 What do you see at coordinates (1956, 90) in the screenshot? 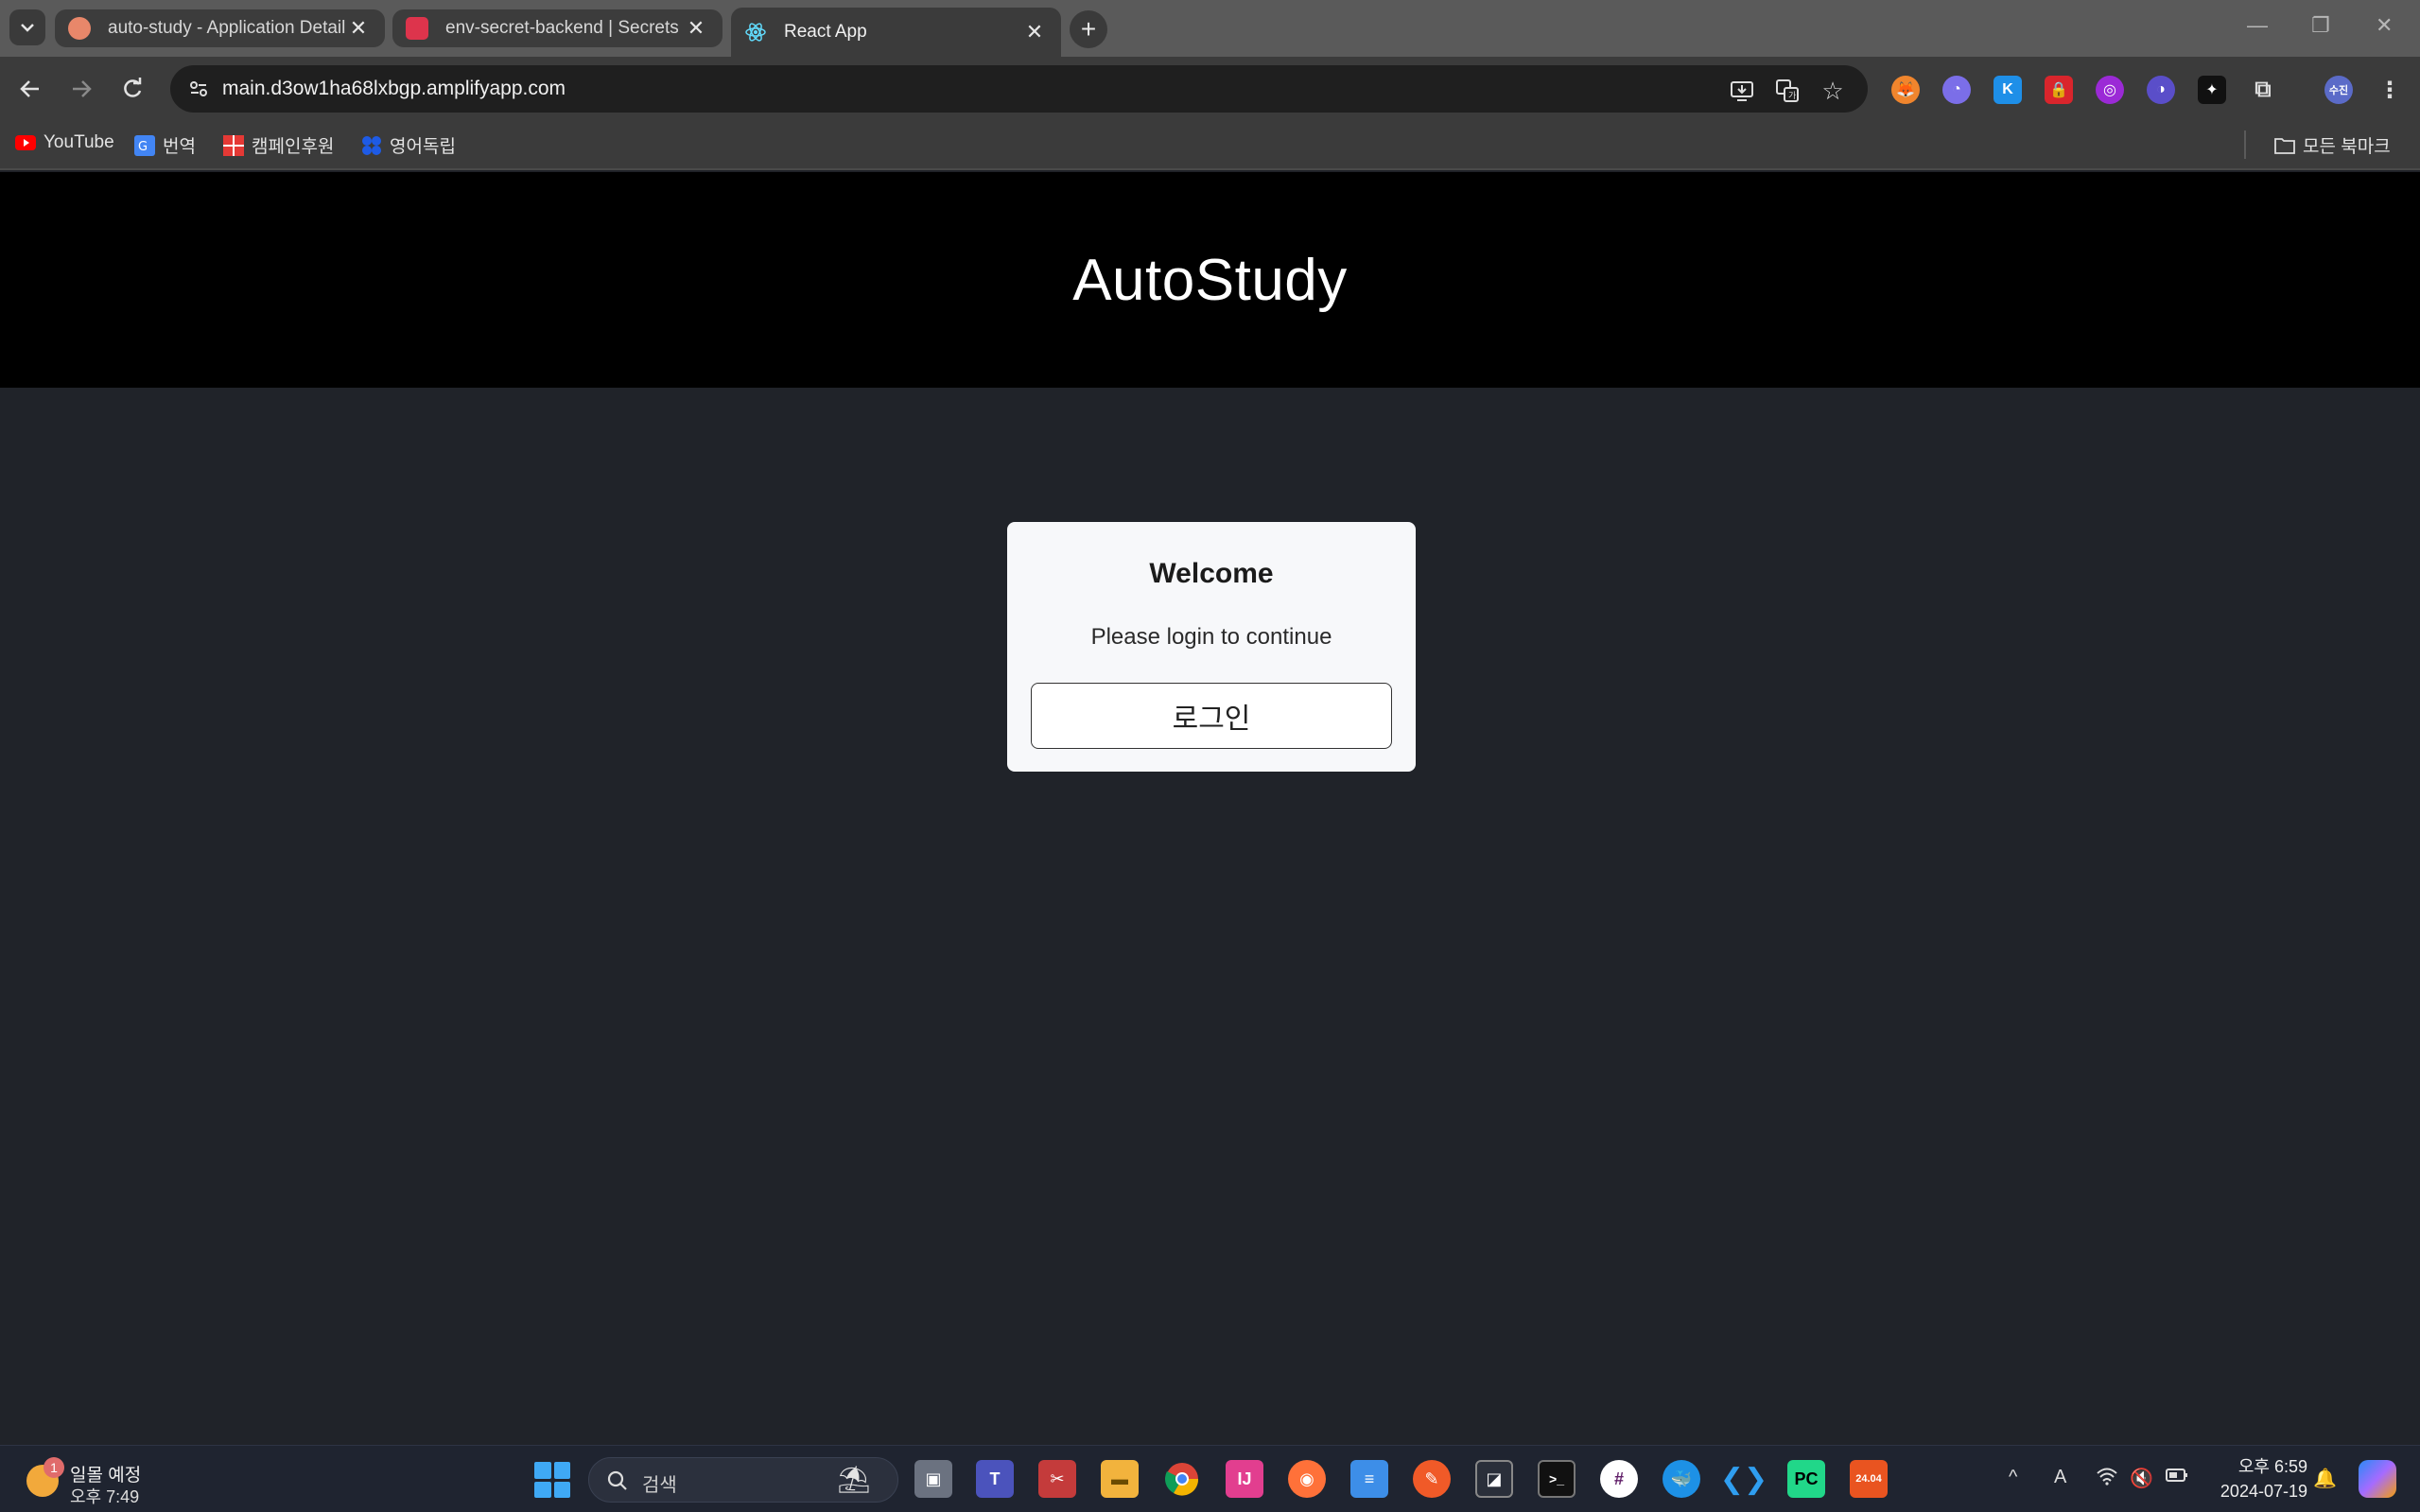
I see `phantom-extension-icon: ◔` at bounding box center [1956, 90].